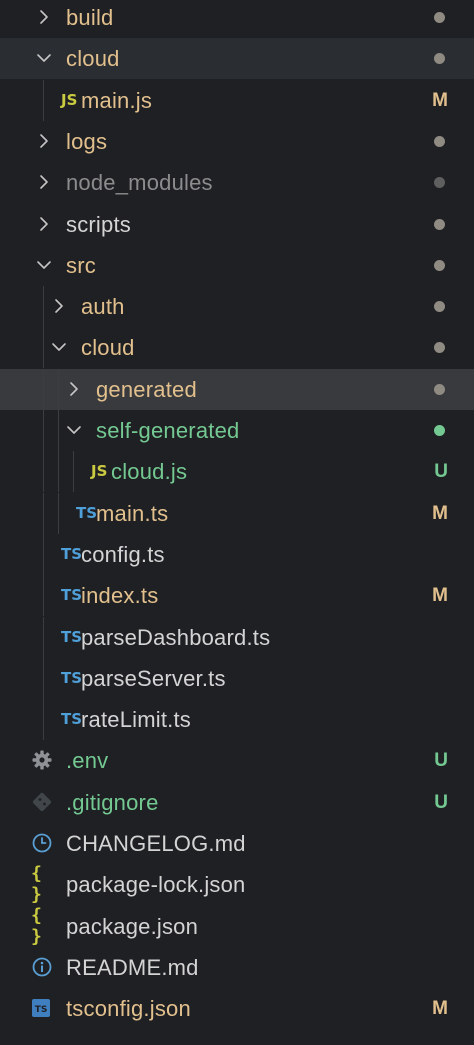 The height and width of the screenshot is (1045, 474). What do you see at coordinates (237, 307) in the screenshot?
I see `folder-row-auth: auth` at bounding box center [237, 307].